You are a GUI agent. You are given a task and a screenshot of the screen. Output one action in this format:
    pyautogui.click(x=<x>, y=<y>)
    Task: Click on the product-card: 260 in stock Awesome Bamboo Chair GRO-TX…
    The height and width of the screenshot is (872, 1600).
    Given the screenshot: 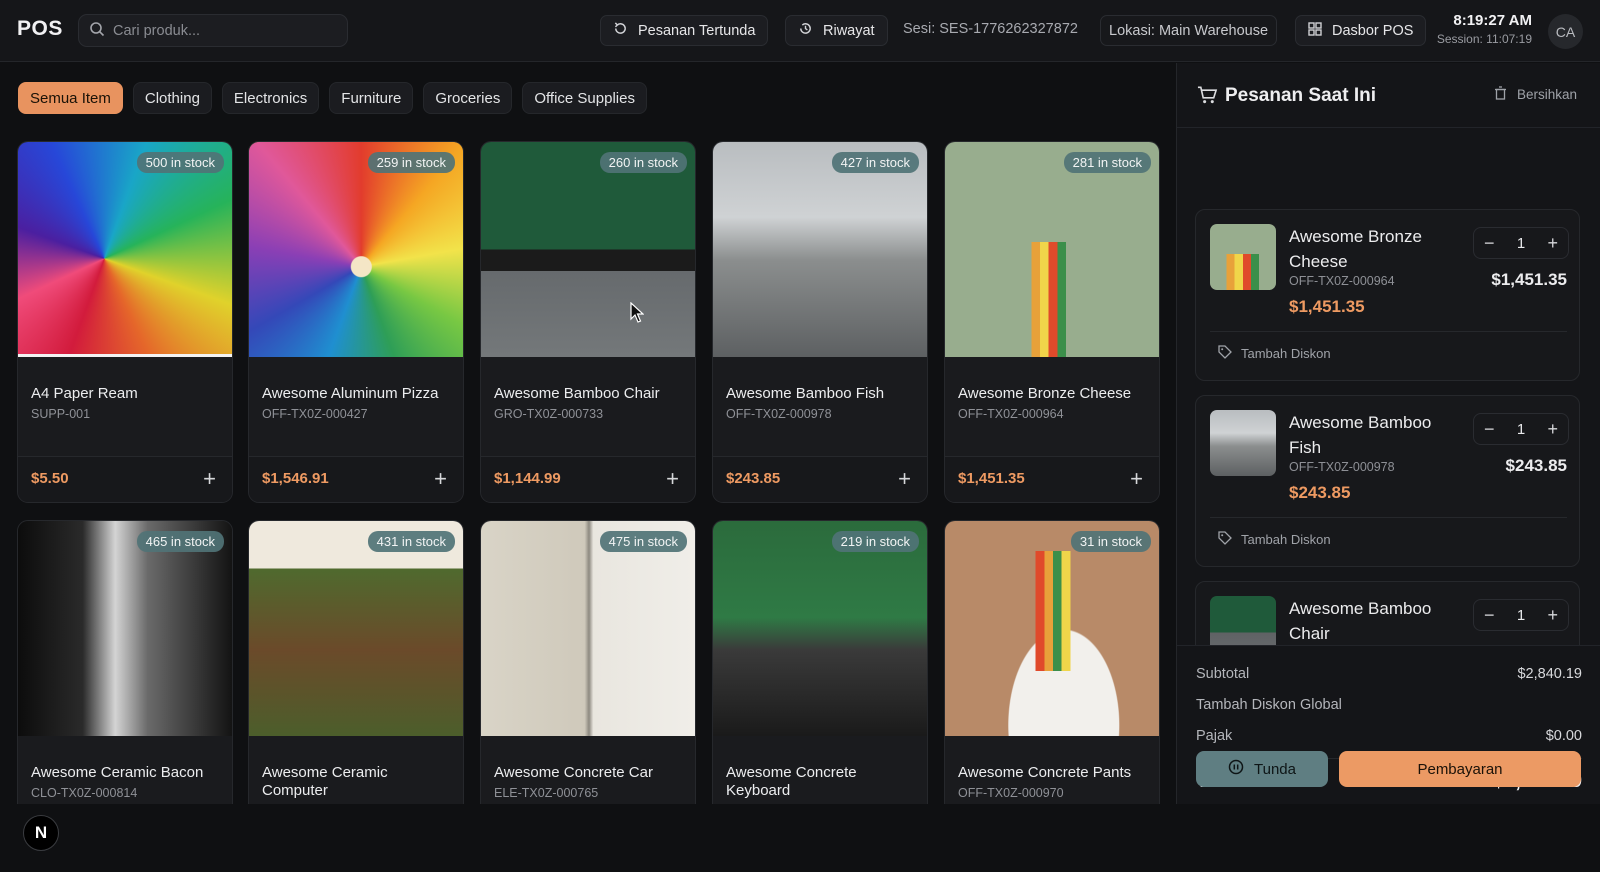 What is the action you would take?
    pyautogui.click(x=588, y=322)
    